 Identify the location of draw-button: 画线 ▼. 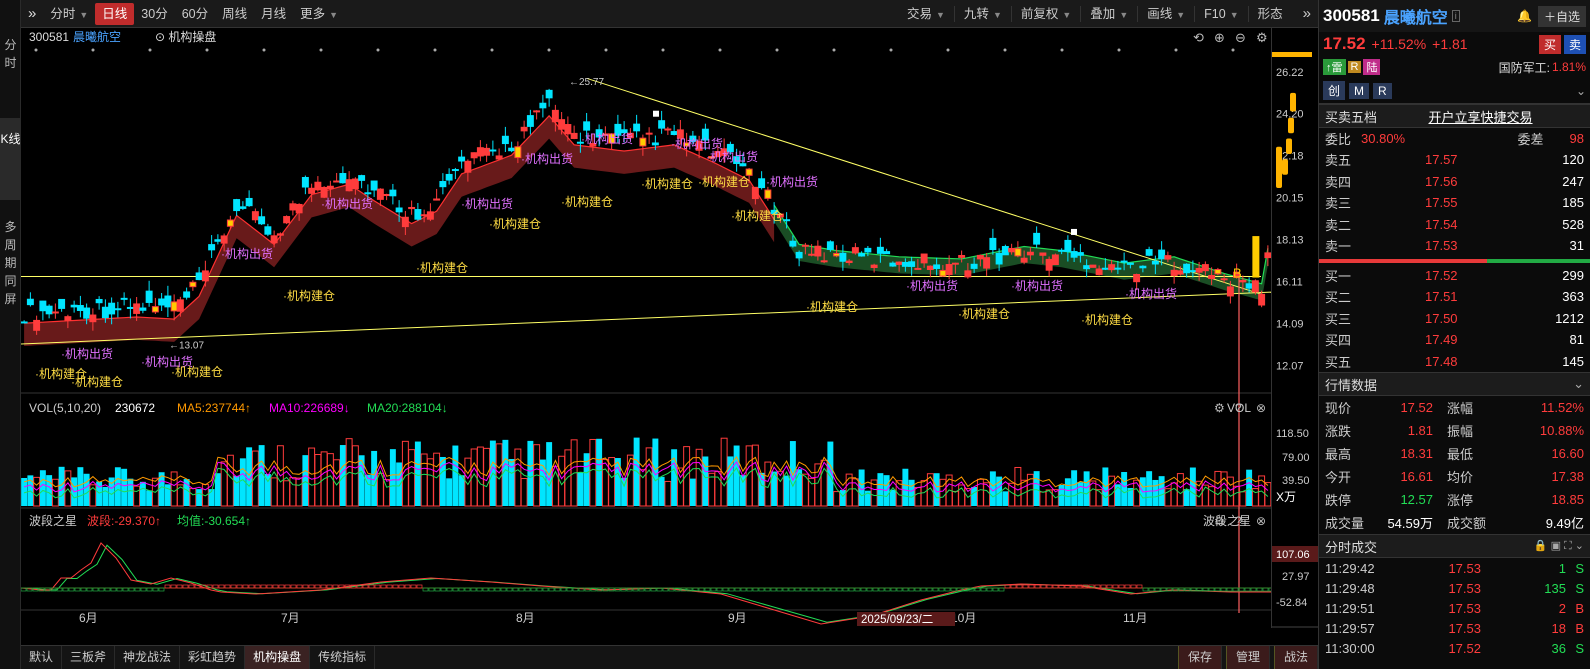
(1166, 14).